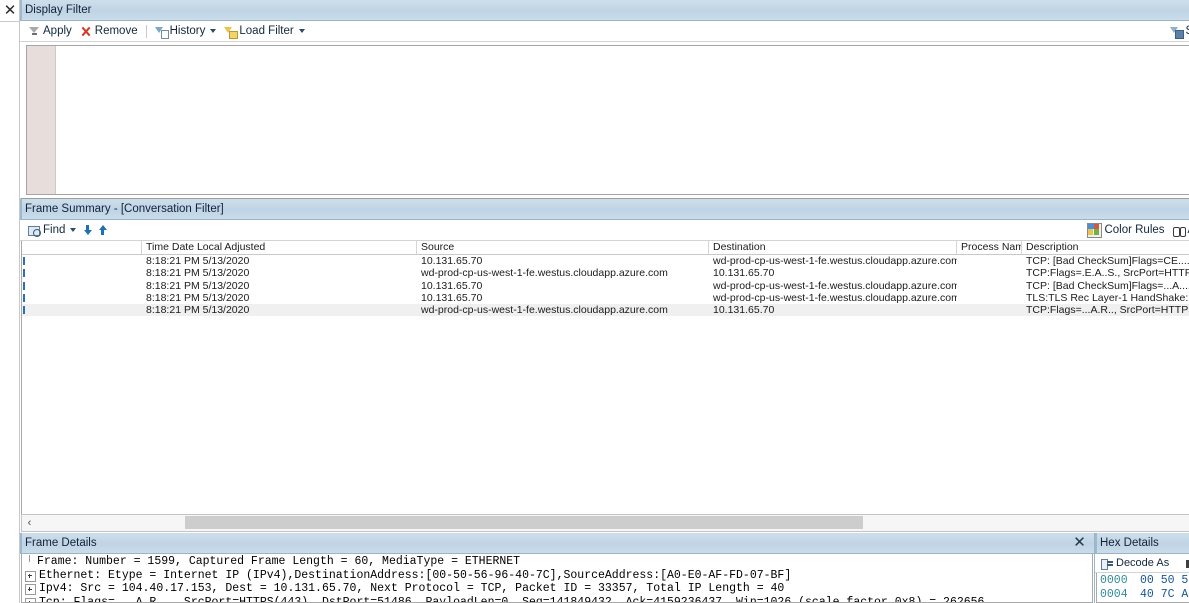 The image size is (1189, 603). What do you see at coordinates (744, 273) in the screenshot?
I see `cell-destination: 10.131.65.70` at bounding box center [744, 273].